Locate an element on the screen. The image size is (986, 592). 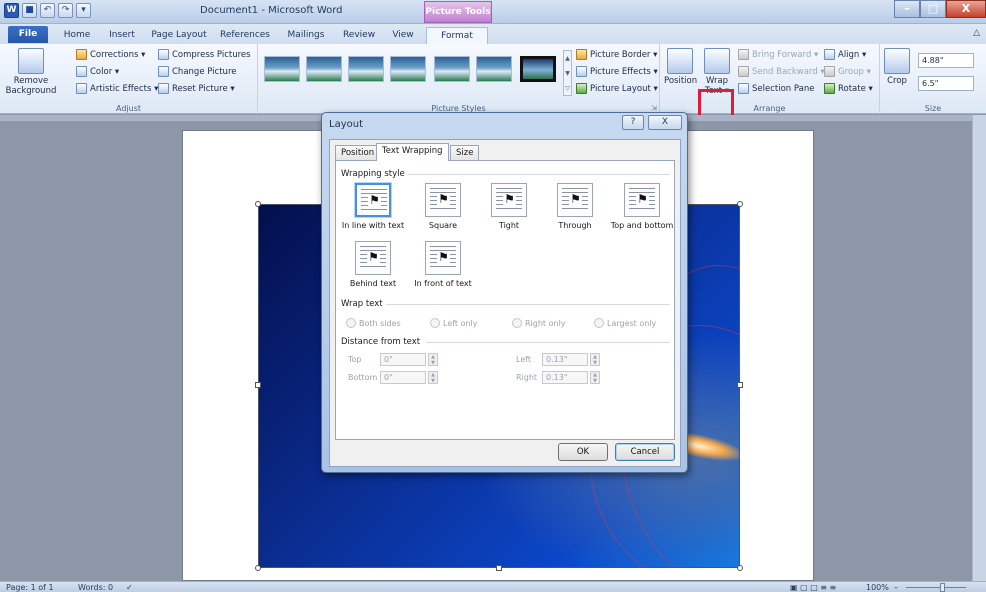
gallery-scroll-control: ▲ ▼ ▽ is located at coordinates (567, 73).